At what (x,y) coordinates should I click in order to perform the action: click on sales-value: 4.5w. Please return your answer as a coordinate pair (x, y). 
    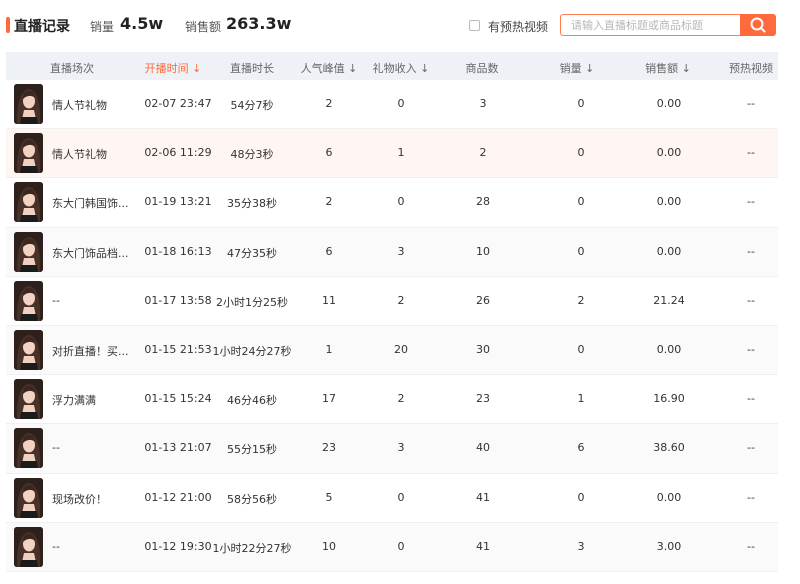
    Looking at the image, I should click on (142, 23).